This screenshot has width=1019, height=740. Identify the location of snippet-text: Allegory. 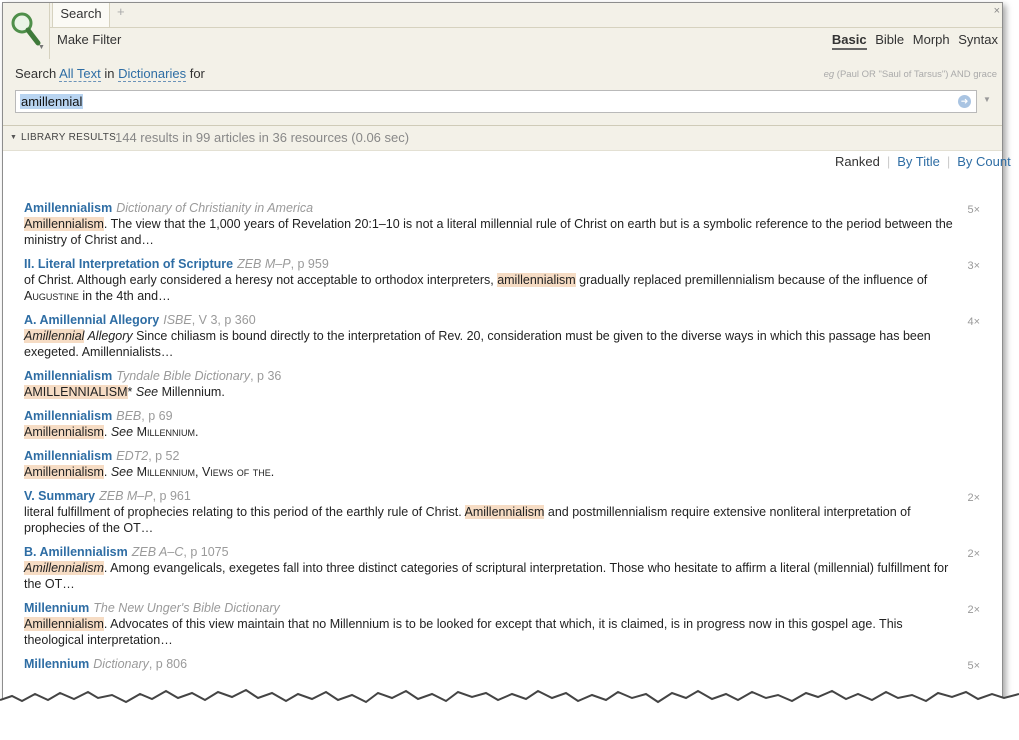
(108, 336).